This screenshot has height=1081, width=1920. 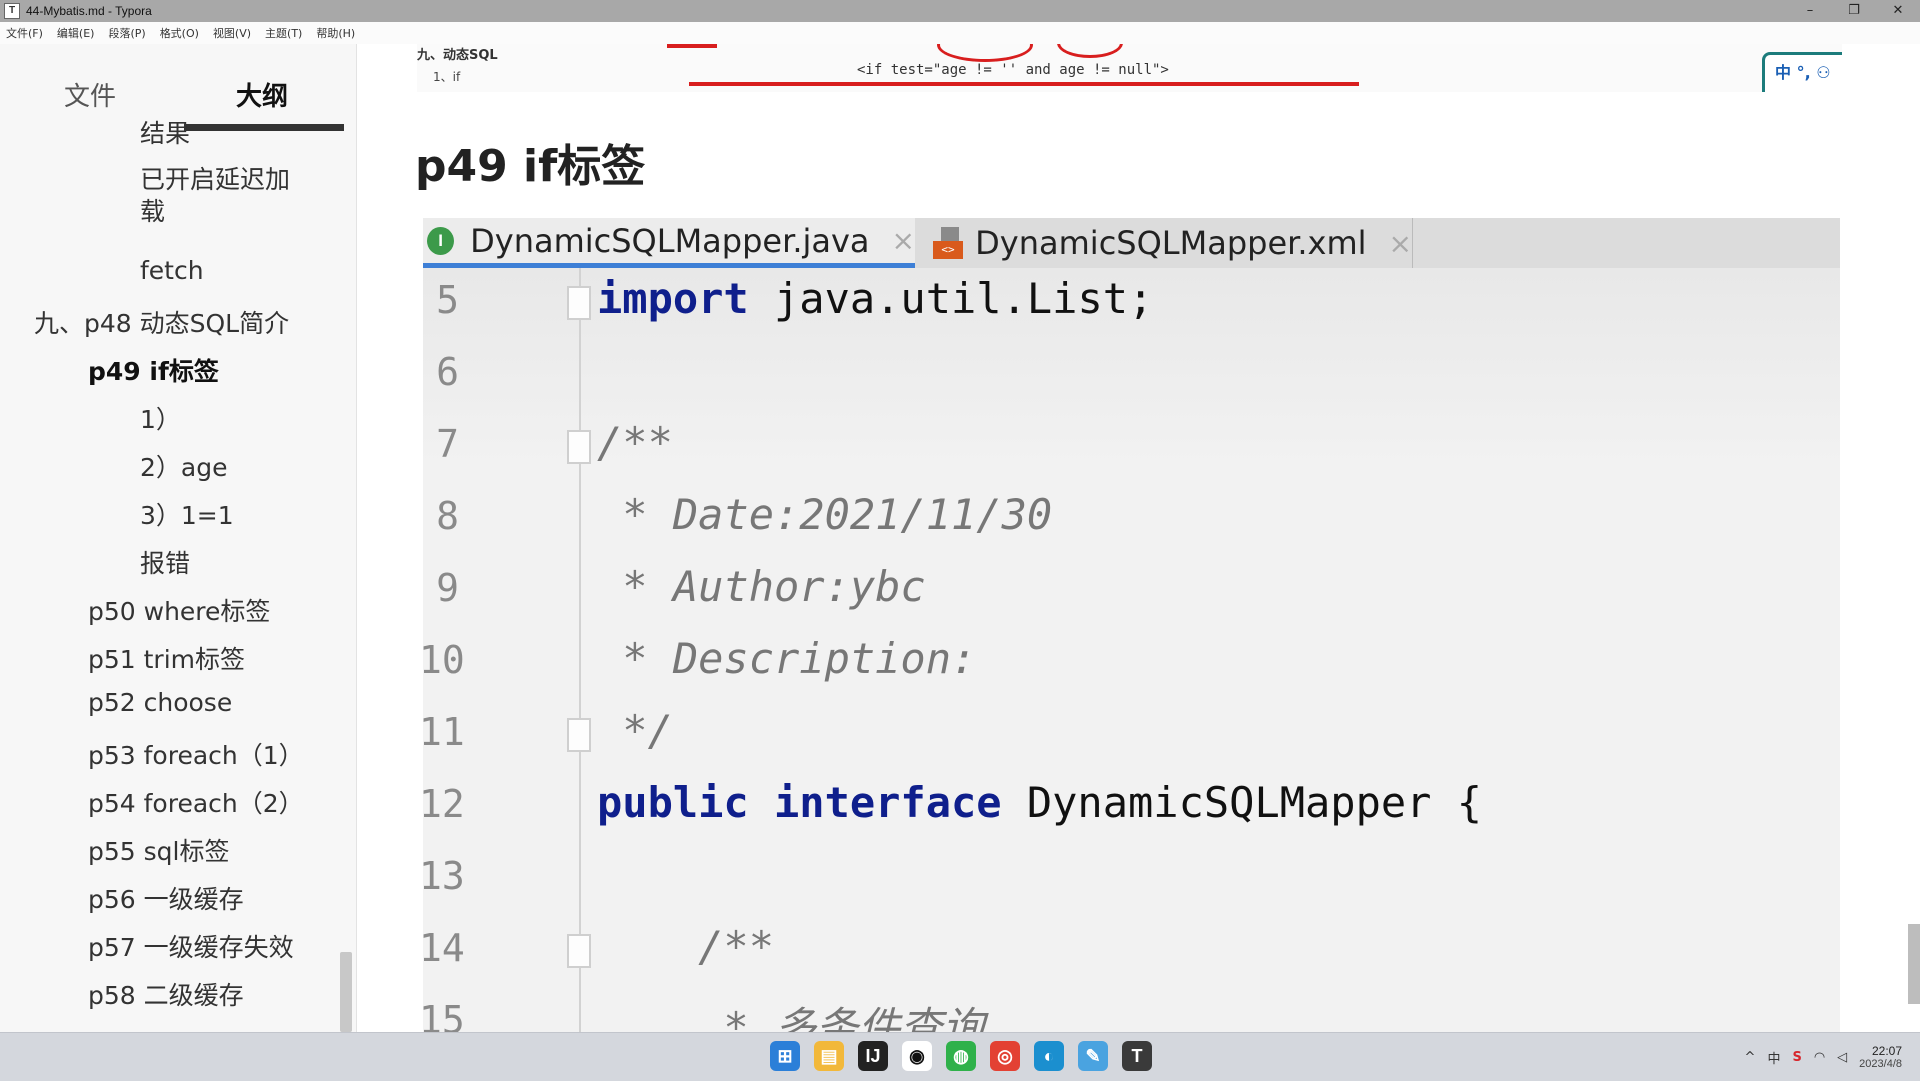 What do you see at coordinates (283, 33) in the screenshot?
I see `menu-theme: 主题(T)` at bounding box center [283, 33].